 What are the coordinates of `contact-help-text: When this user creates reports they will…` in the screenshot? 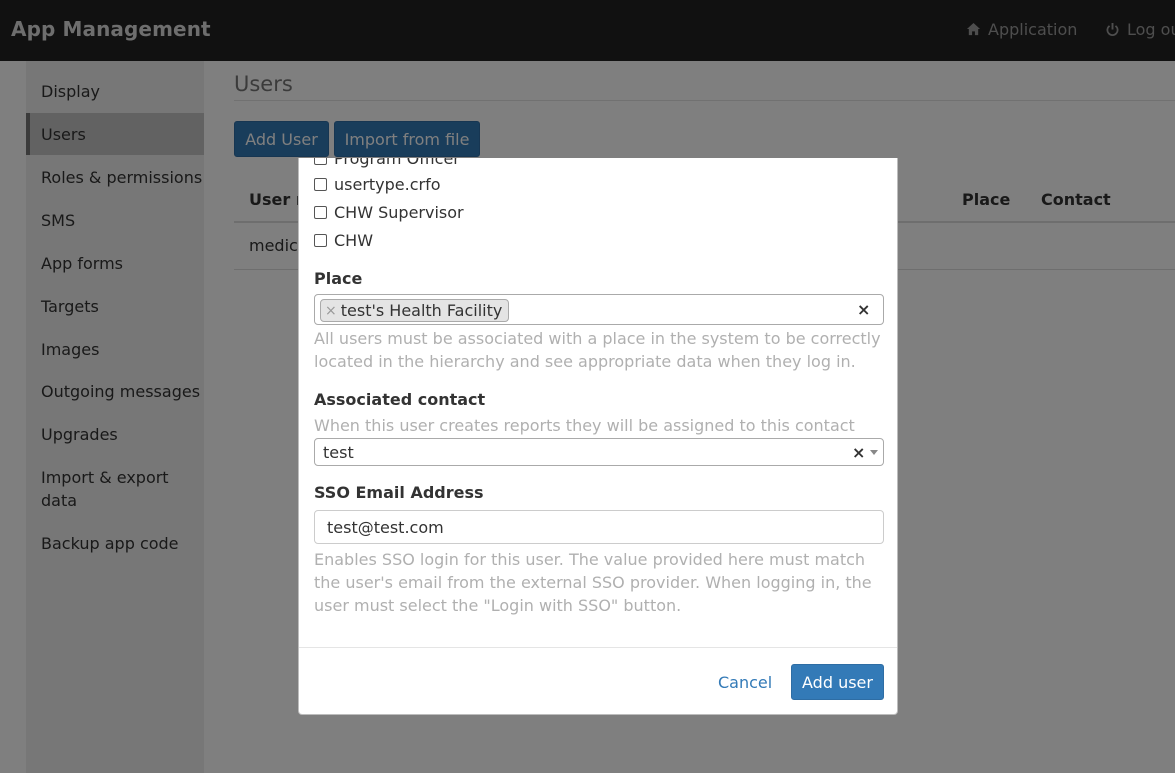 It's located at (584, 425).